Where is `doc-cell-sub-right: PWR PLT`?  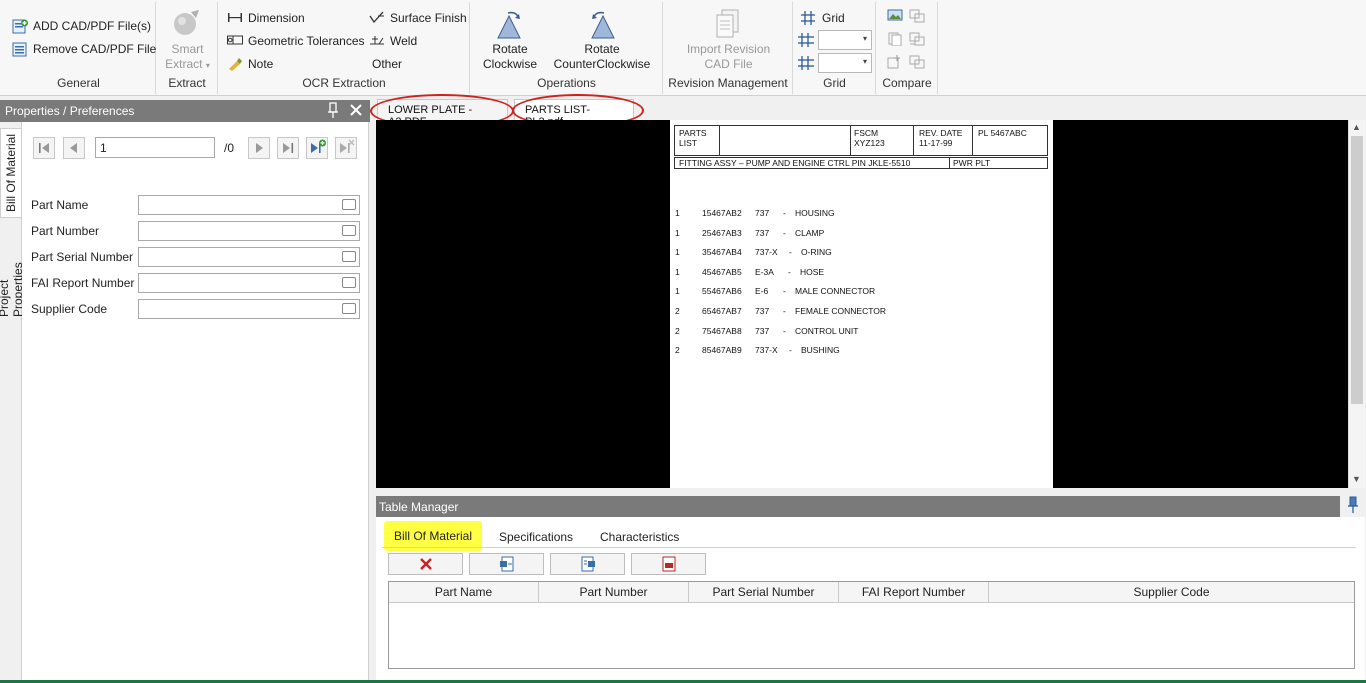 doc-cell-sub-right: PWR PLT is located at coordinates (998, 163).